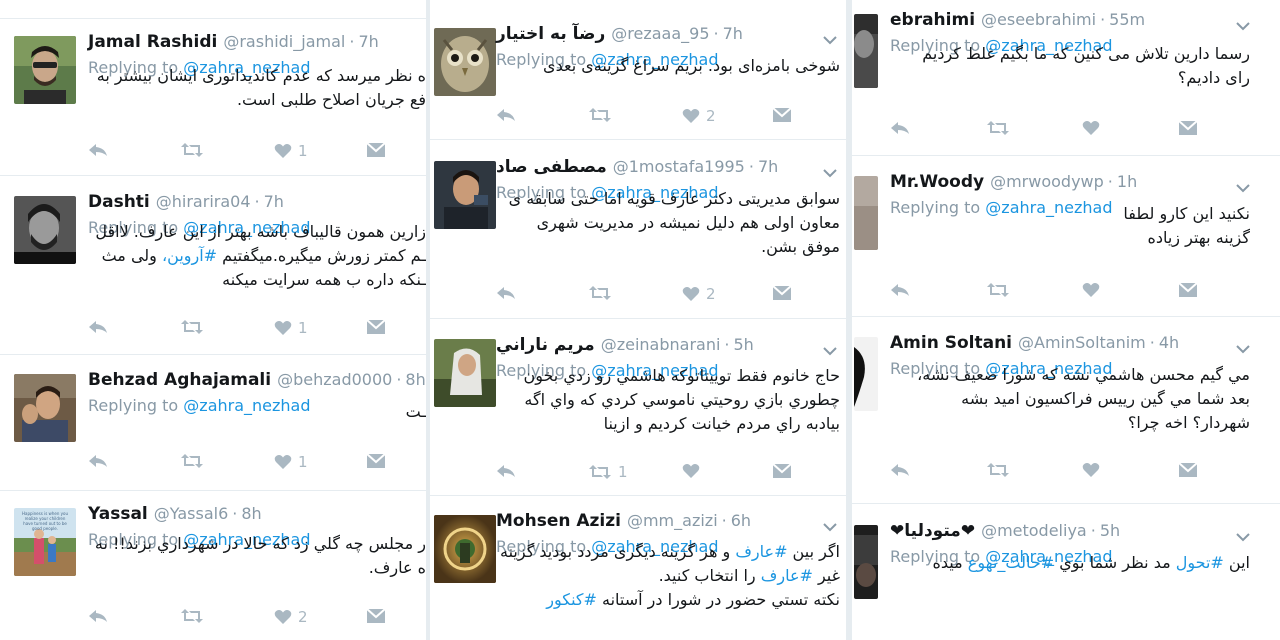  Describe the element at coordinates (1127, 181) in the screenshot. I see `tweet-timestamp: 1h` at that location.